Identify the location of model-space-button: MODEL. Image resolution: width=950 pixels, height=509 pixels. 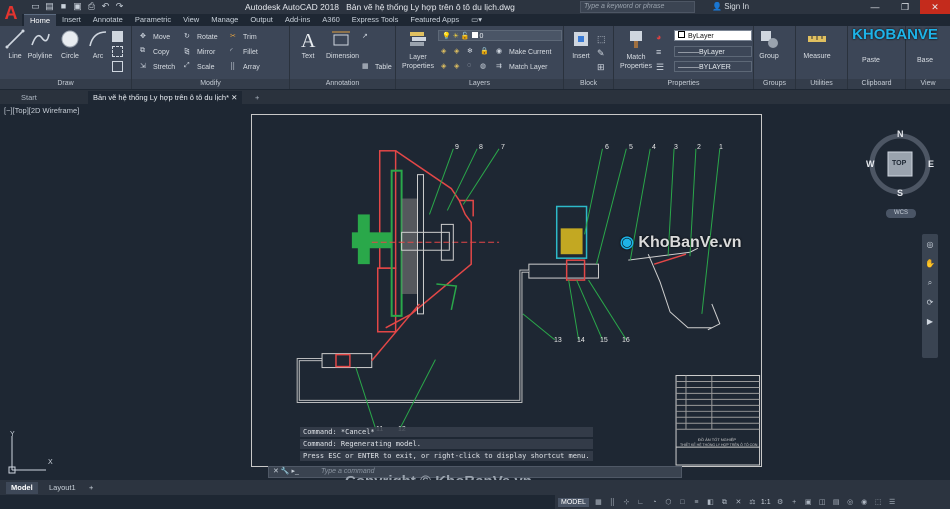
(573, 502).